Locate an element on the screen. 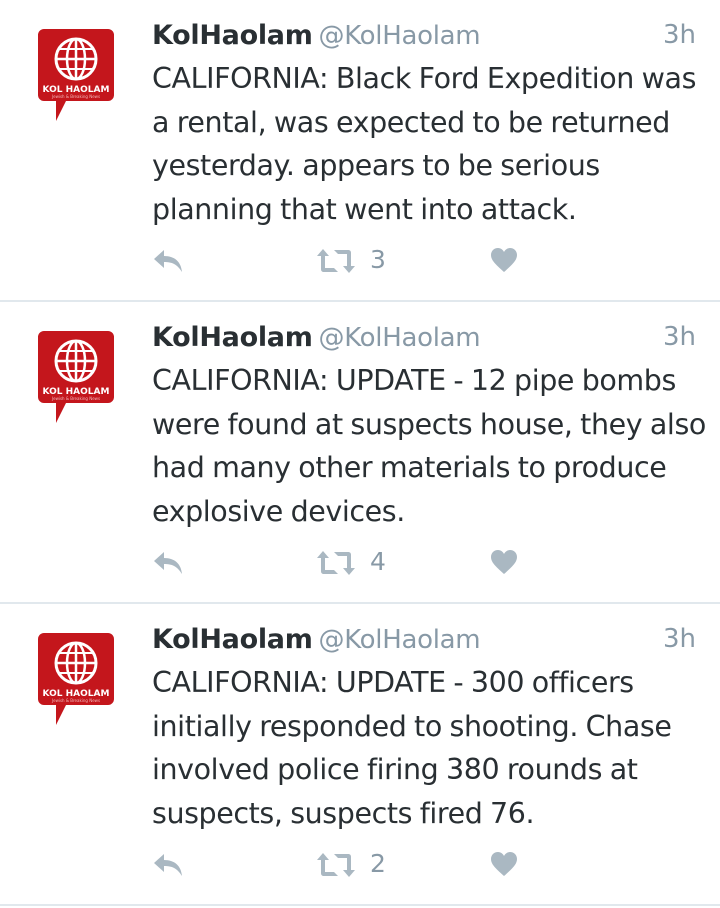 This screenshot has height=908, width=720. retweet-count: 4 is located at coordinates (378, 561).